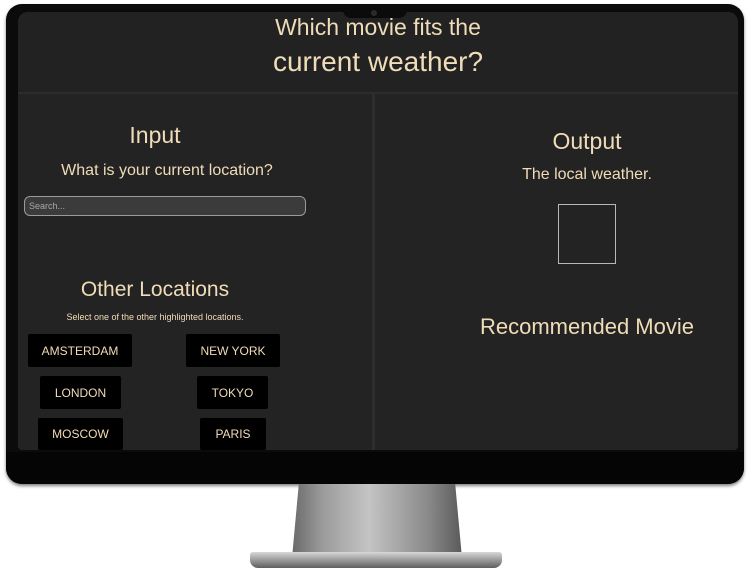 The height and width of the screenshot is (574, 752). Describe the element at coordinates (378, 61) in the screenshot. I see `page-title-line2: current weather?` at that location.